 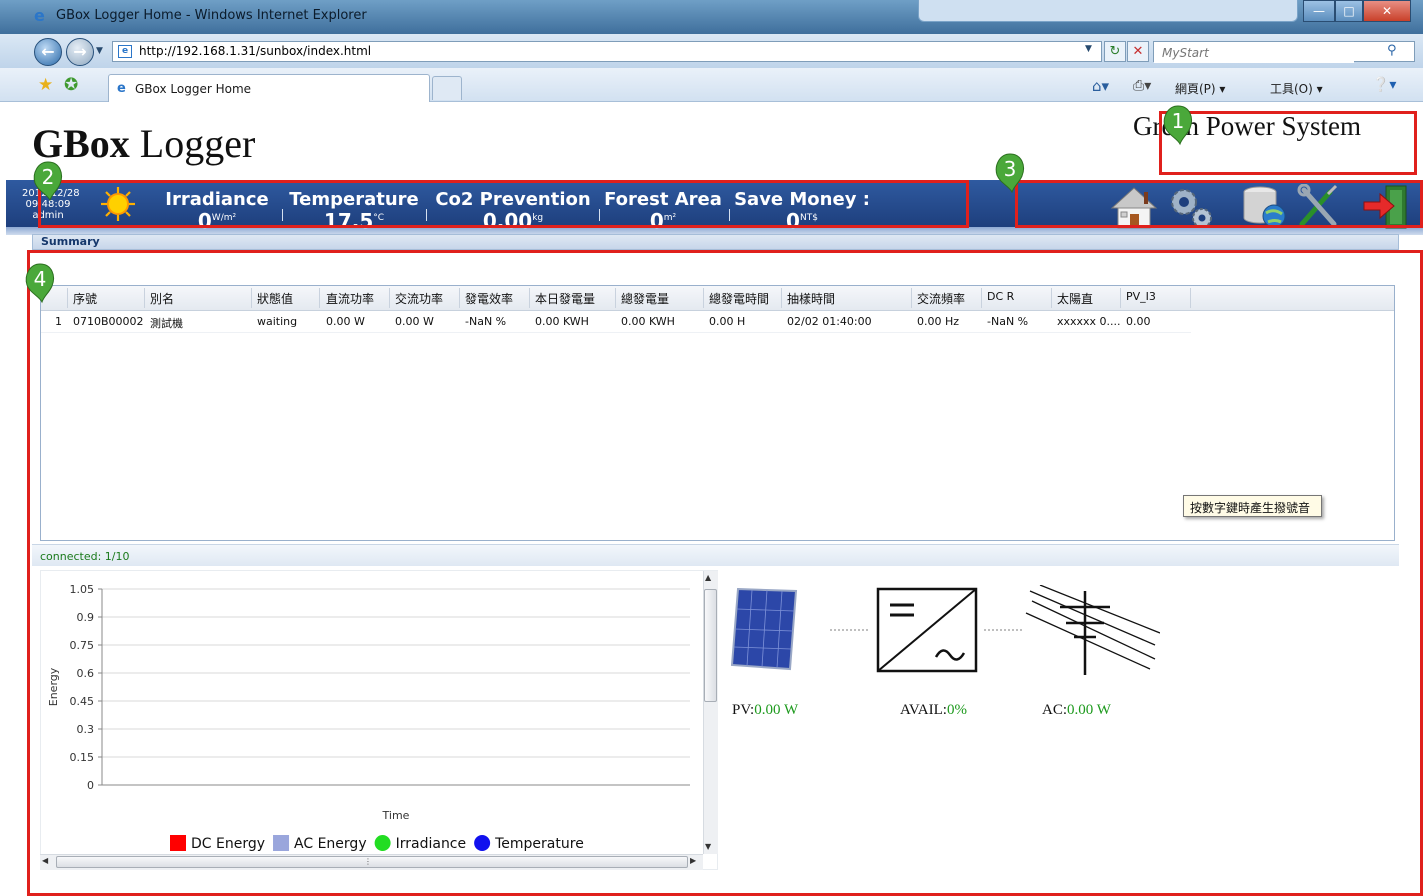 I want to click on tab-gbox-logger-home: e GBox Logger Home, so click(x=269, y=88).